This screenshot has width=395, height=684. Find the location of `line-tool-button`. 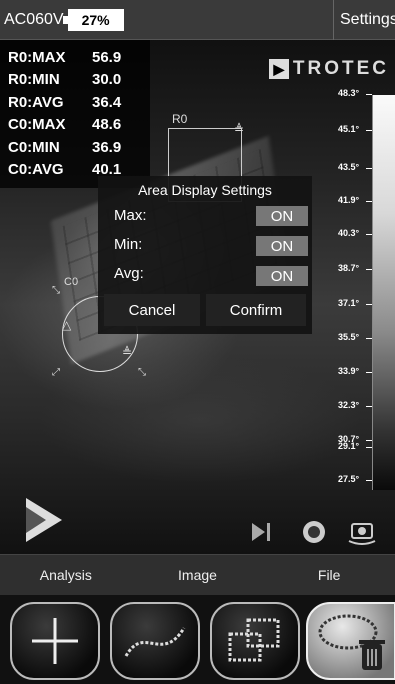

line-tool-button is located at coordinates (155, 641).